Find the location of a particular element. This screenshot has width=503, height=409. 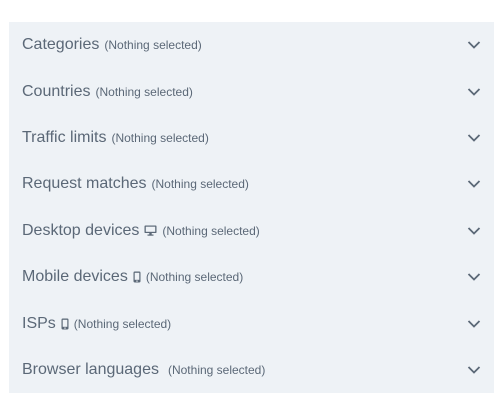

filter-title: Categories is located at coordinates (61, 45).